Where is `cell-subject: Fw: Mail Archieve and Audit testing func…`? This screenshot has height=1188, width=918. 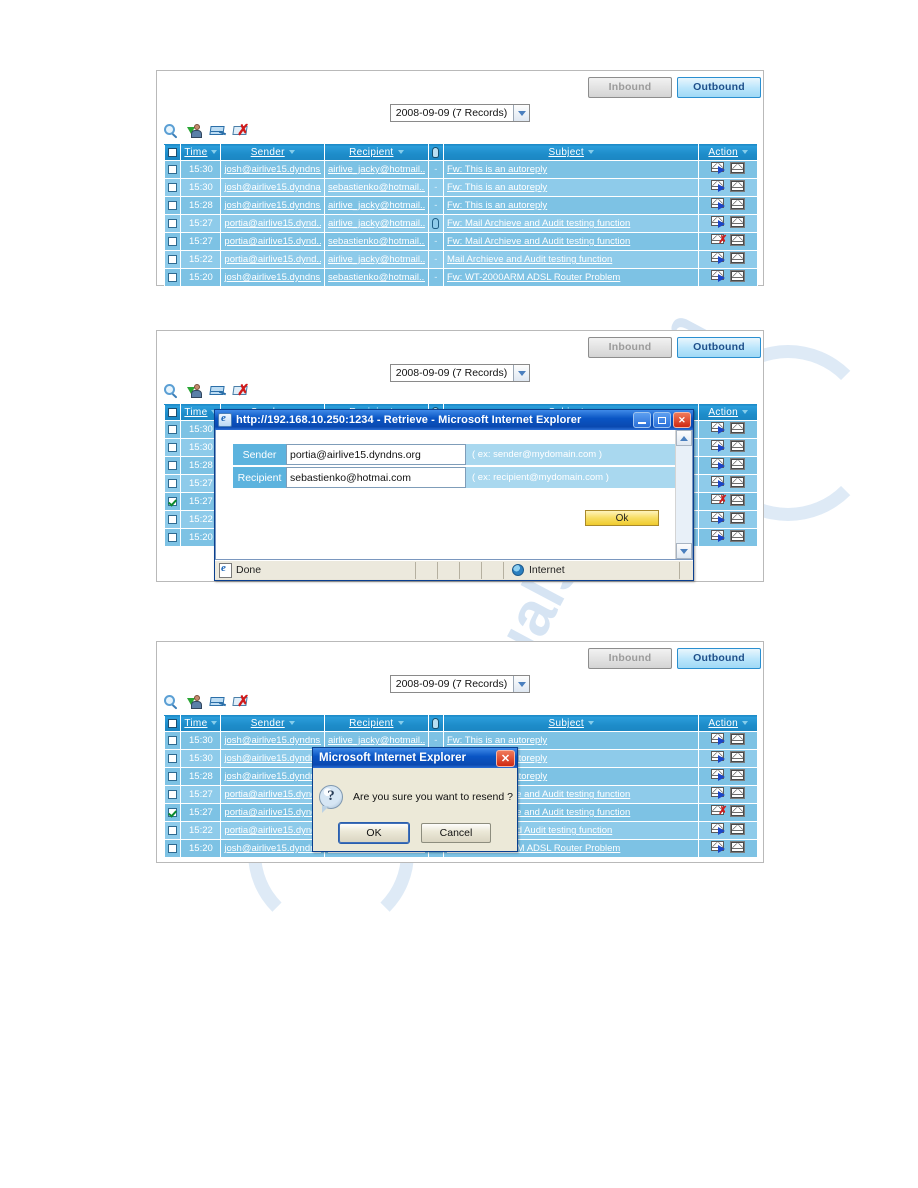 cell-subject: Fw: Mail Archieve and Audit testing func… is located at coordinates (571, 223).